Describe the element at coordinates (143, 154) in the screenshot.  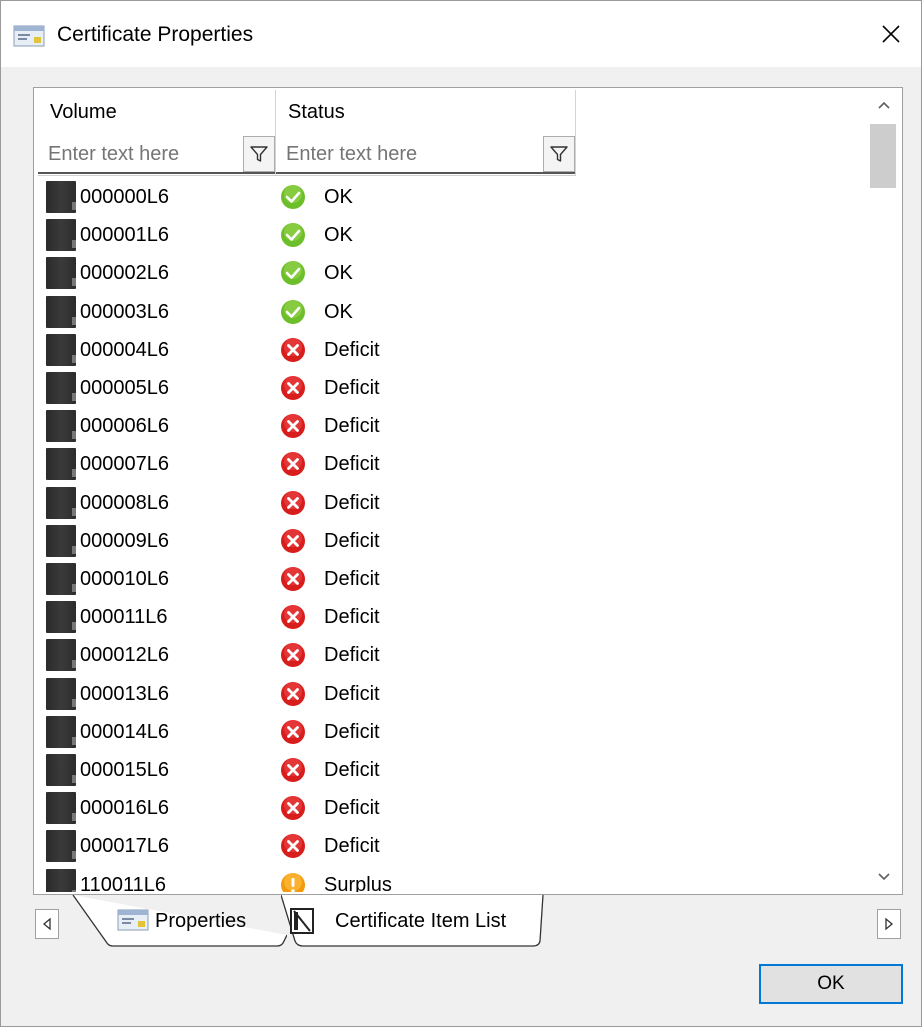
I see `volume-filter-input` at that location.